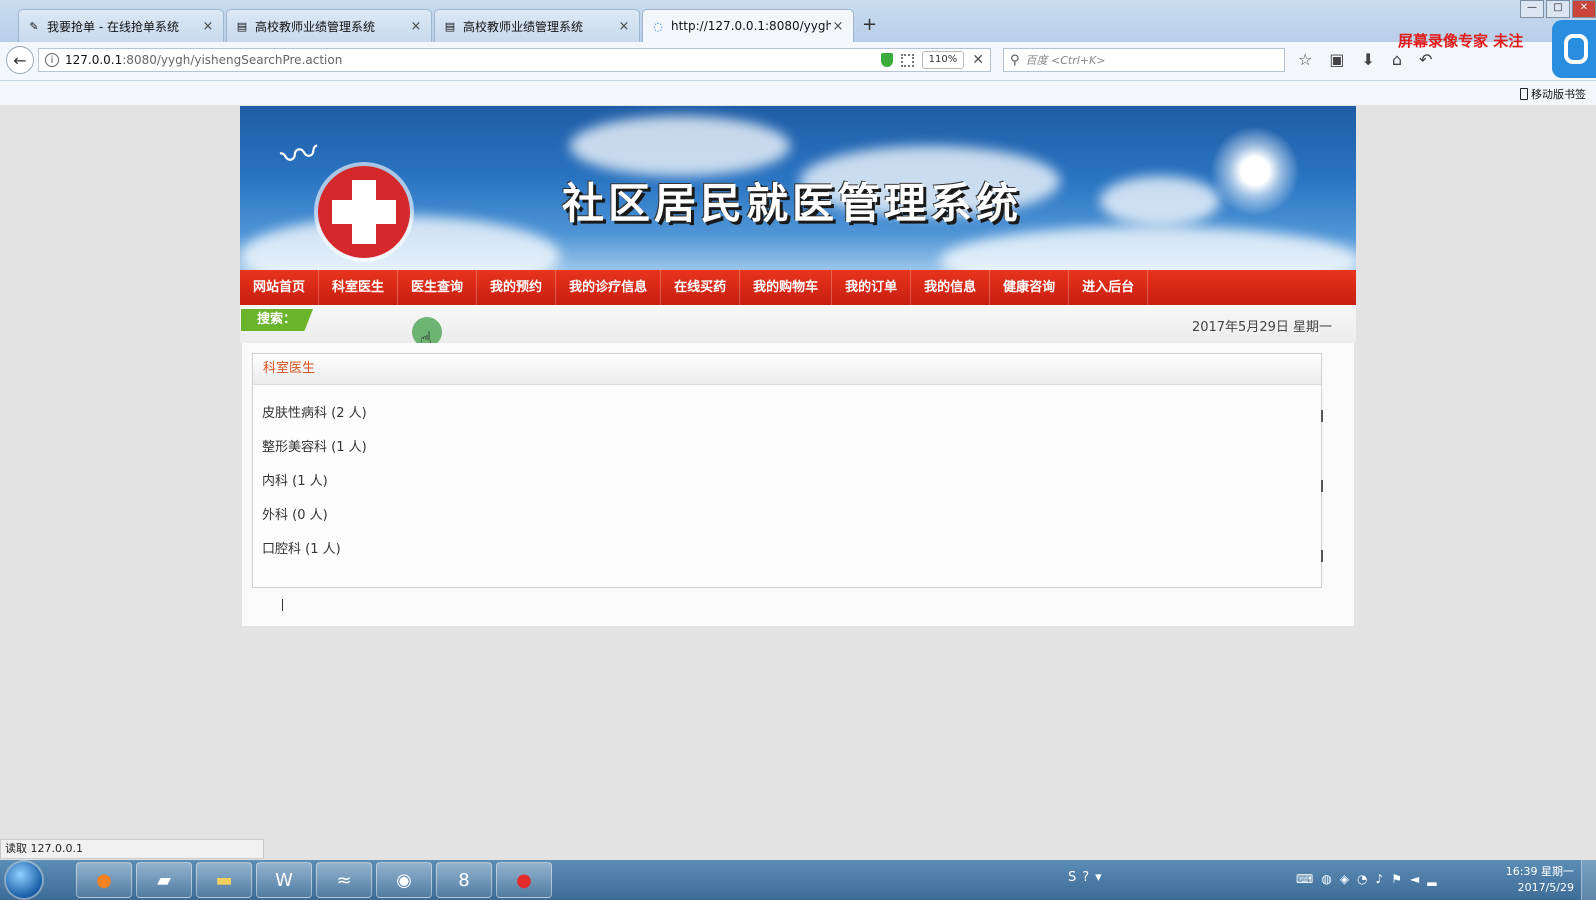 The image size is (1596, 900). What do you see at coordinates (349, 447) in the screenshot?
I see `department-count: (1 人)` at bounding box center [349, 447].